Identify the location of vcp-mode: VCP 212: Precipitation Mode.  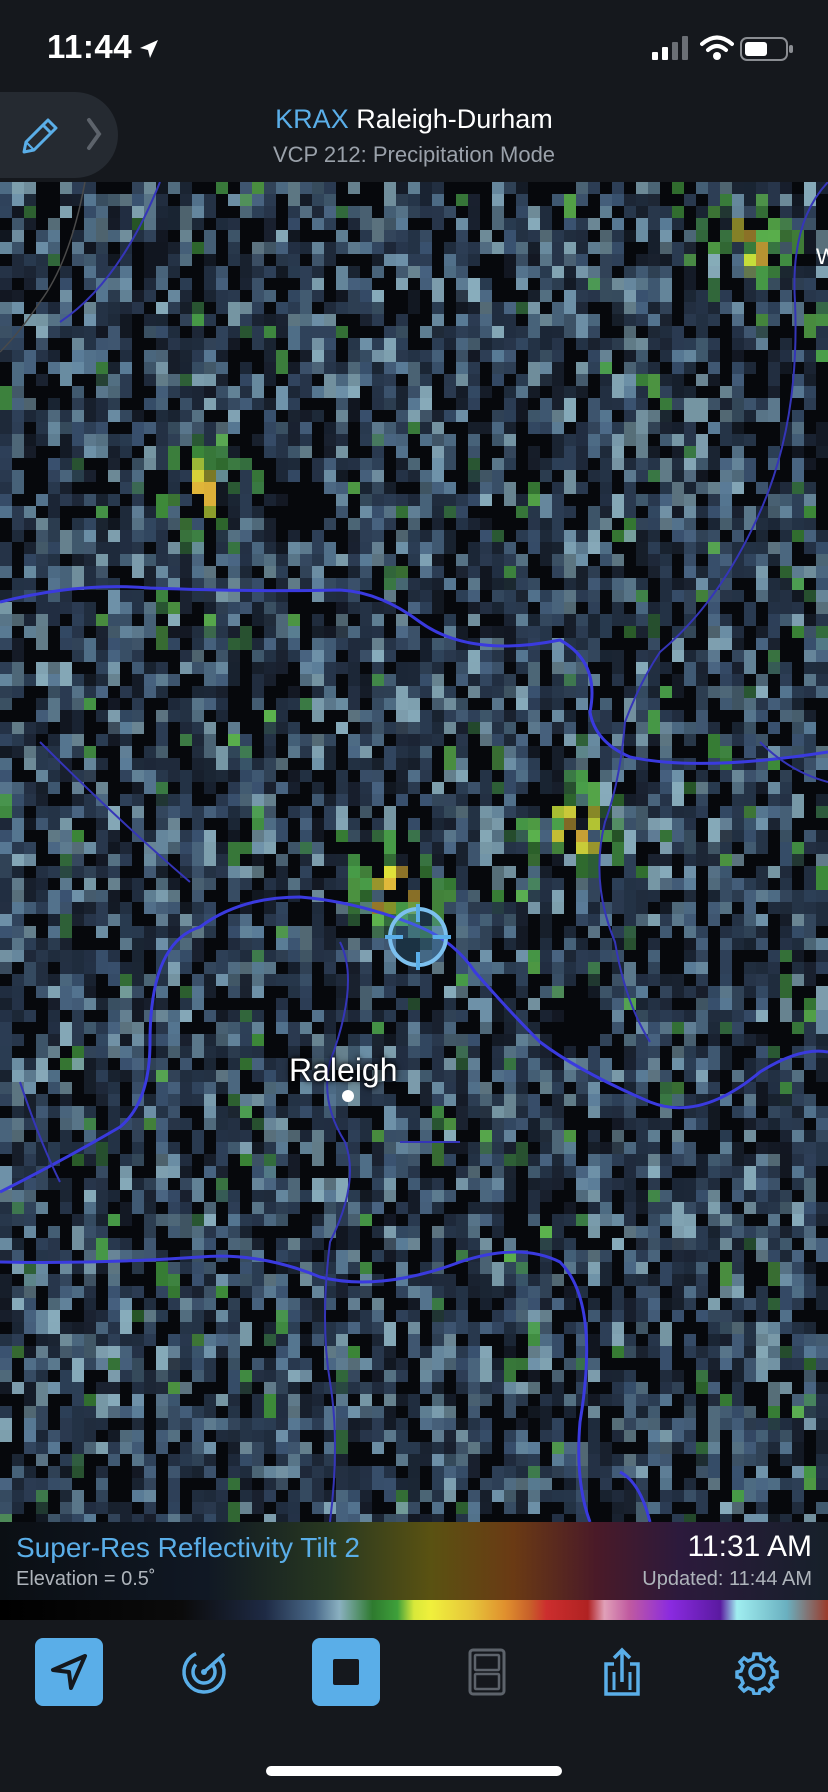
(414, 154).